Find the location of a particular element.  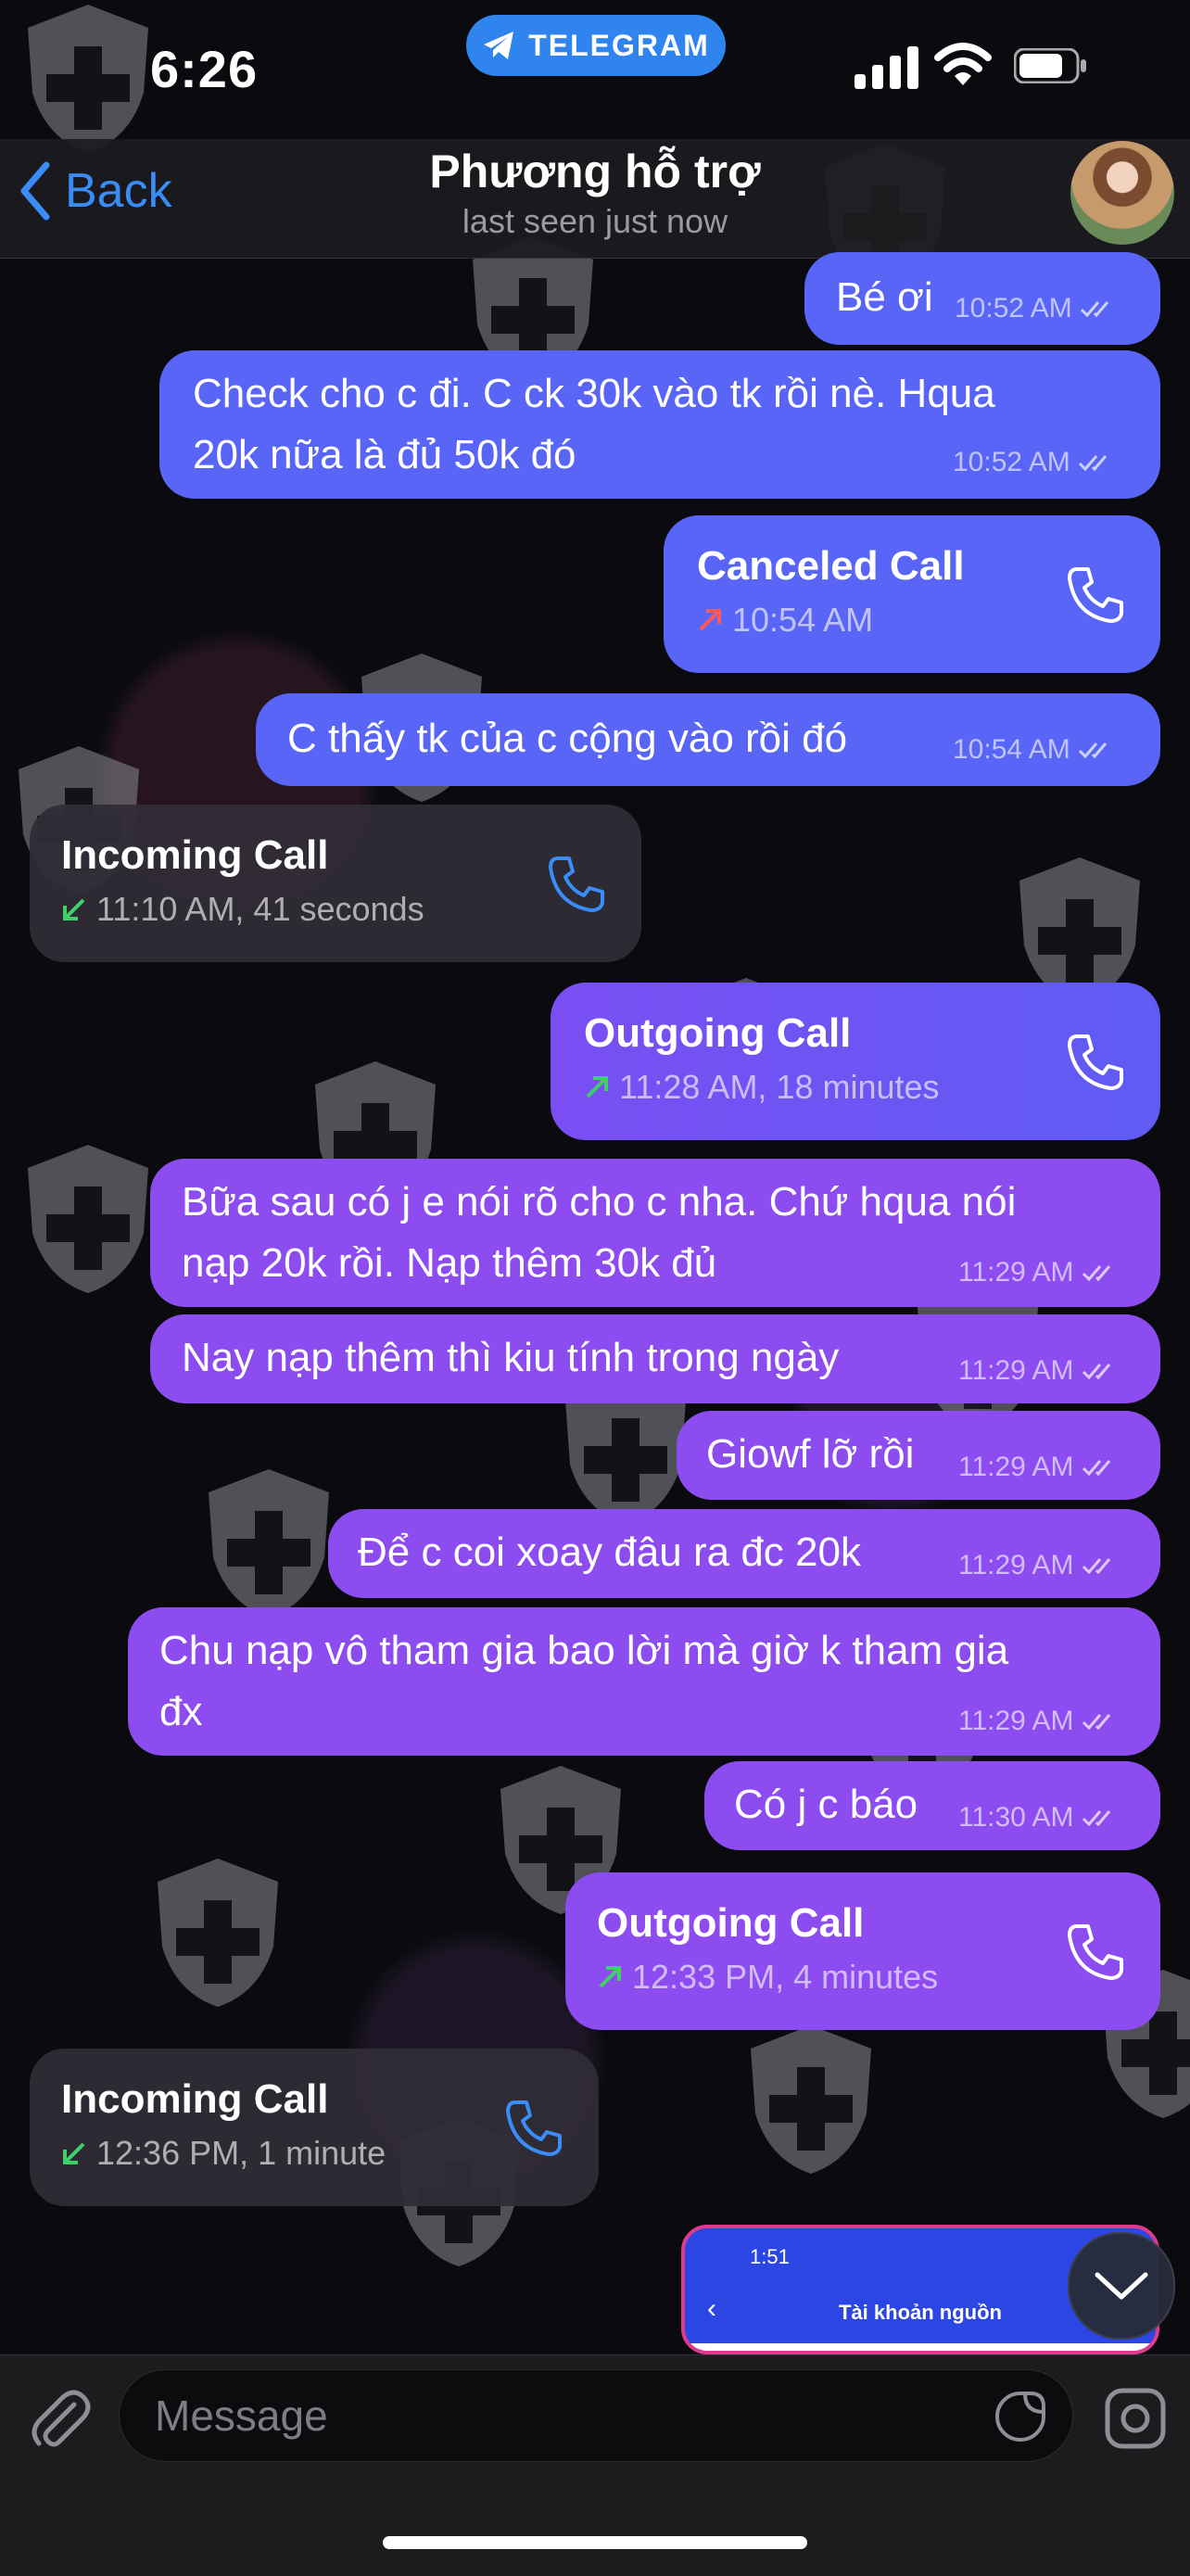

message-text: Giowf lỡ rồi is located at coordinates (810, 1454).